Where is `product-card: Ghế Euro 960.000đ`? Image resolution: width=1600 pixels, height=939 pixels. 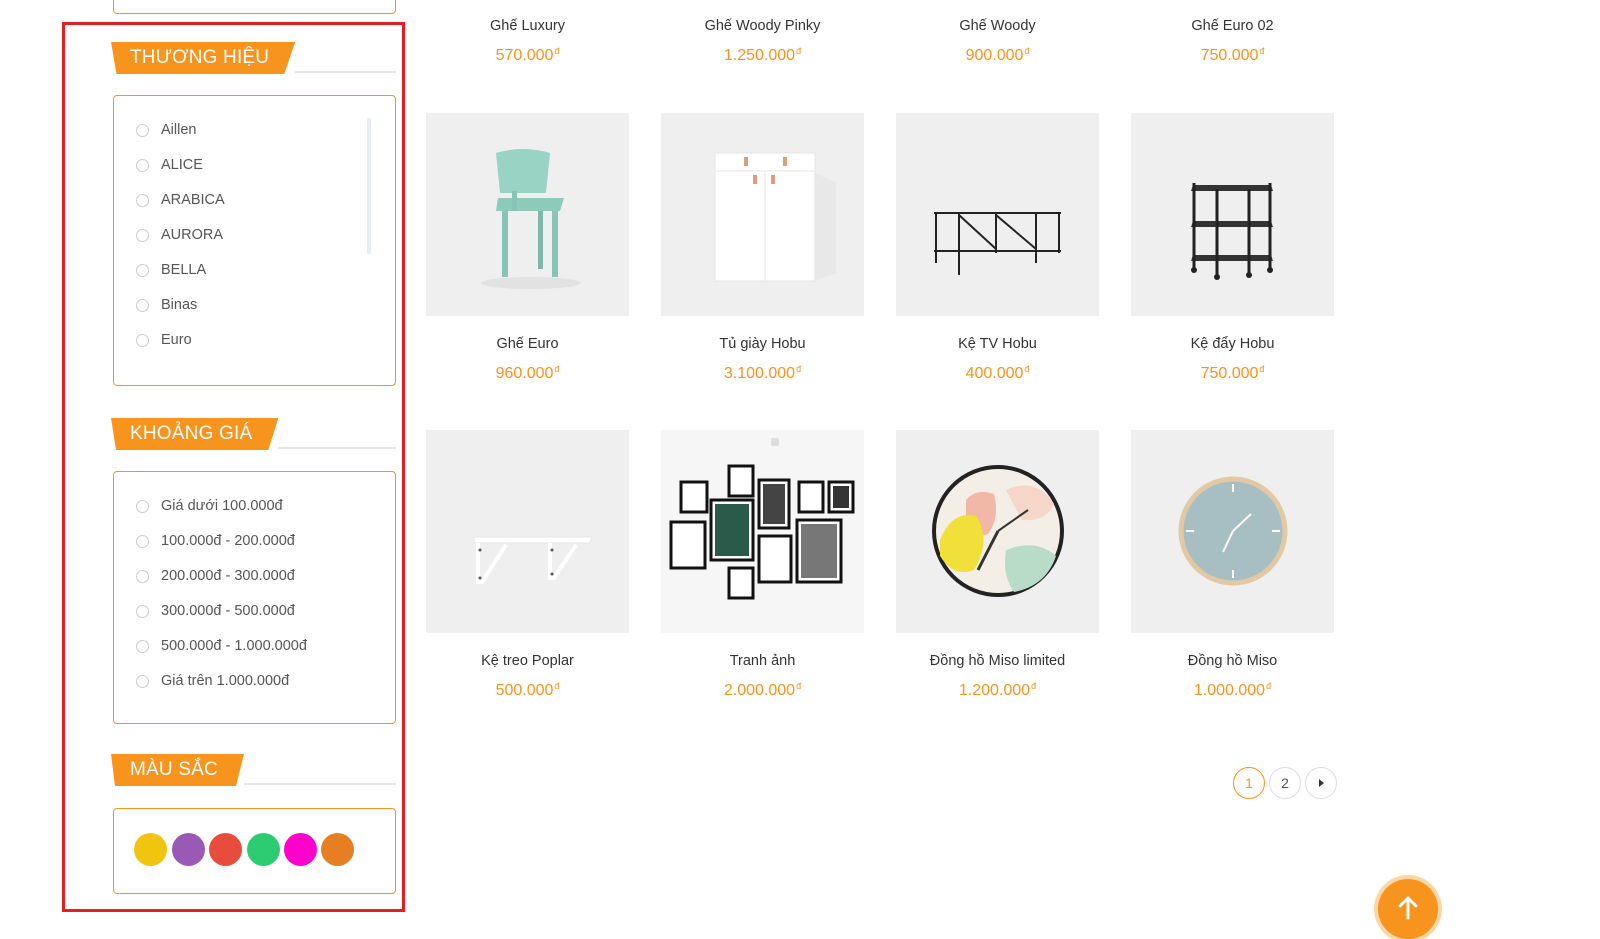
product-card: Ghế Euro 960.000đ is located at coordinates (527, 248).